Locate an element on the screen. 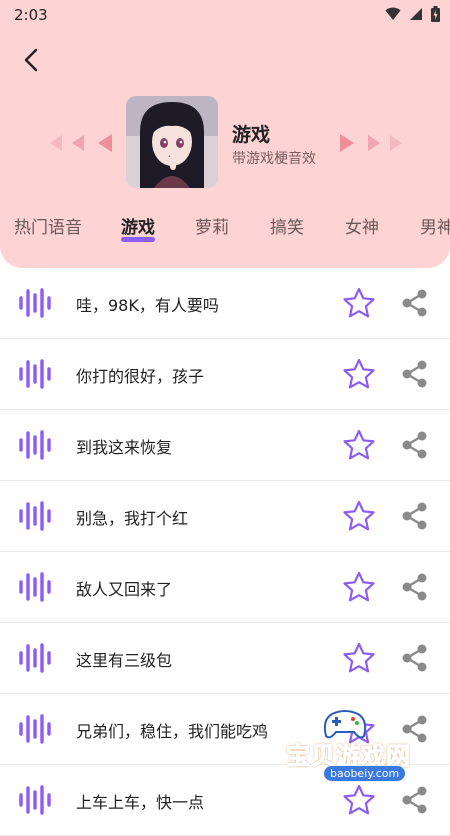  sound-title: 兄弟们，稳住，我们能吃鸡 is located at coordinates (172, 731).